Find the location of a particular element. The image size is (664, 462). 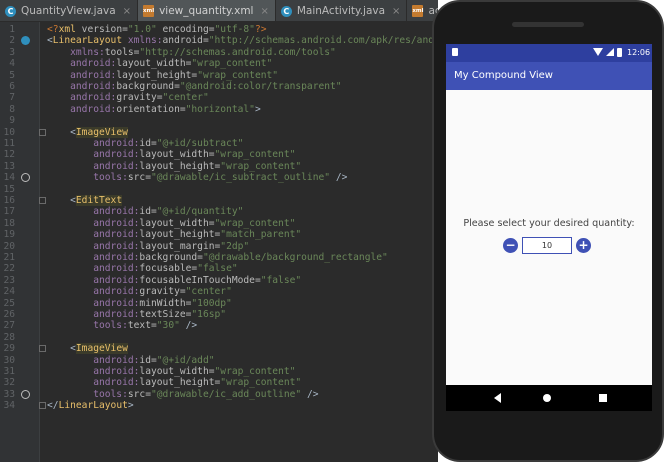

code-token: "@drawable/ic_add_outline" is located at coordinates (228, 394).